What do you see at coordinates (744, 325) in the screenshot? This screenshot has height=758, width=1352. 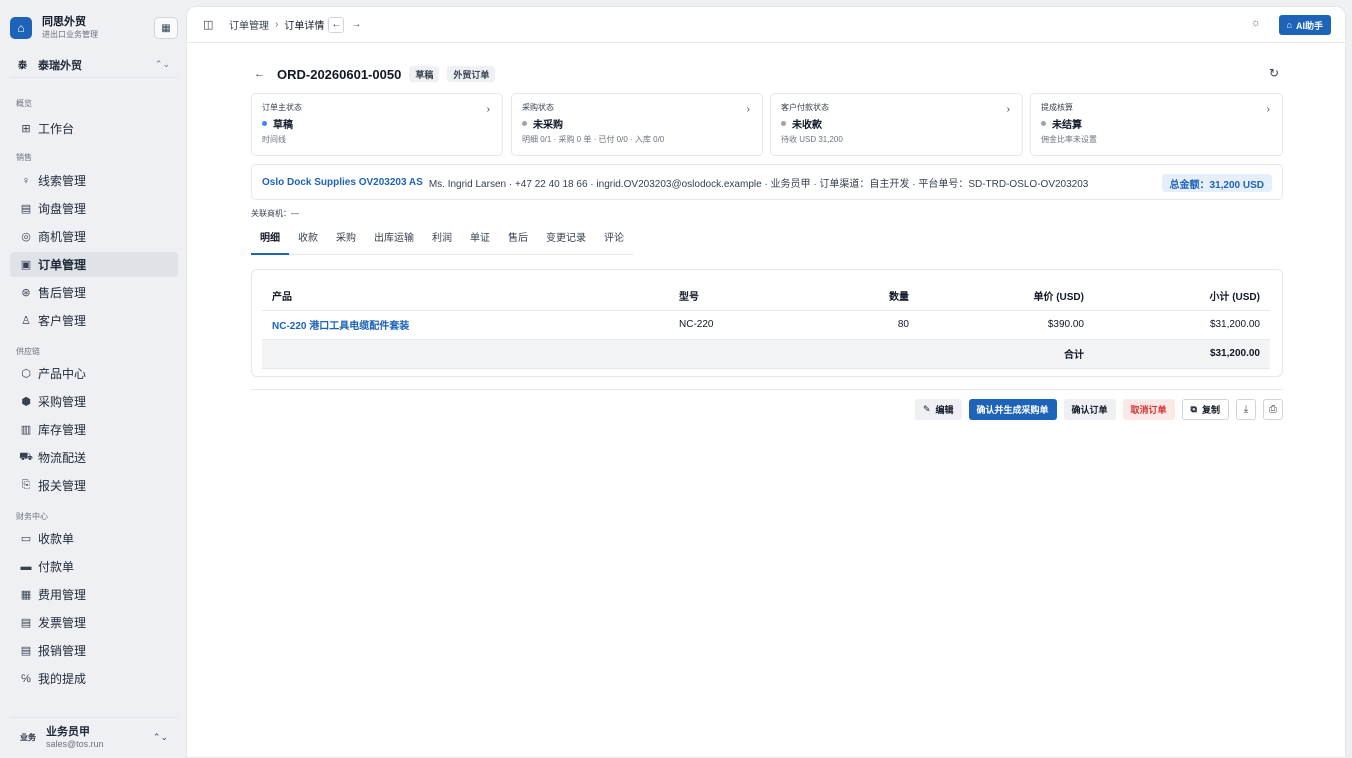 I see `cell-model: NC-220` at bounding box center [744, 325].